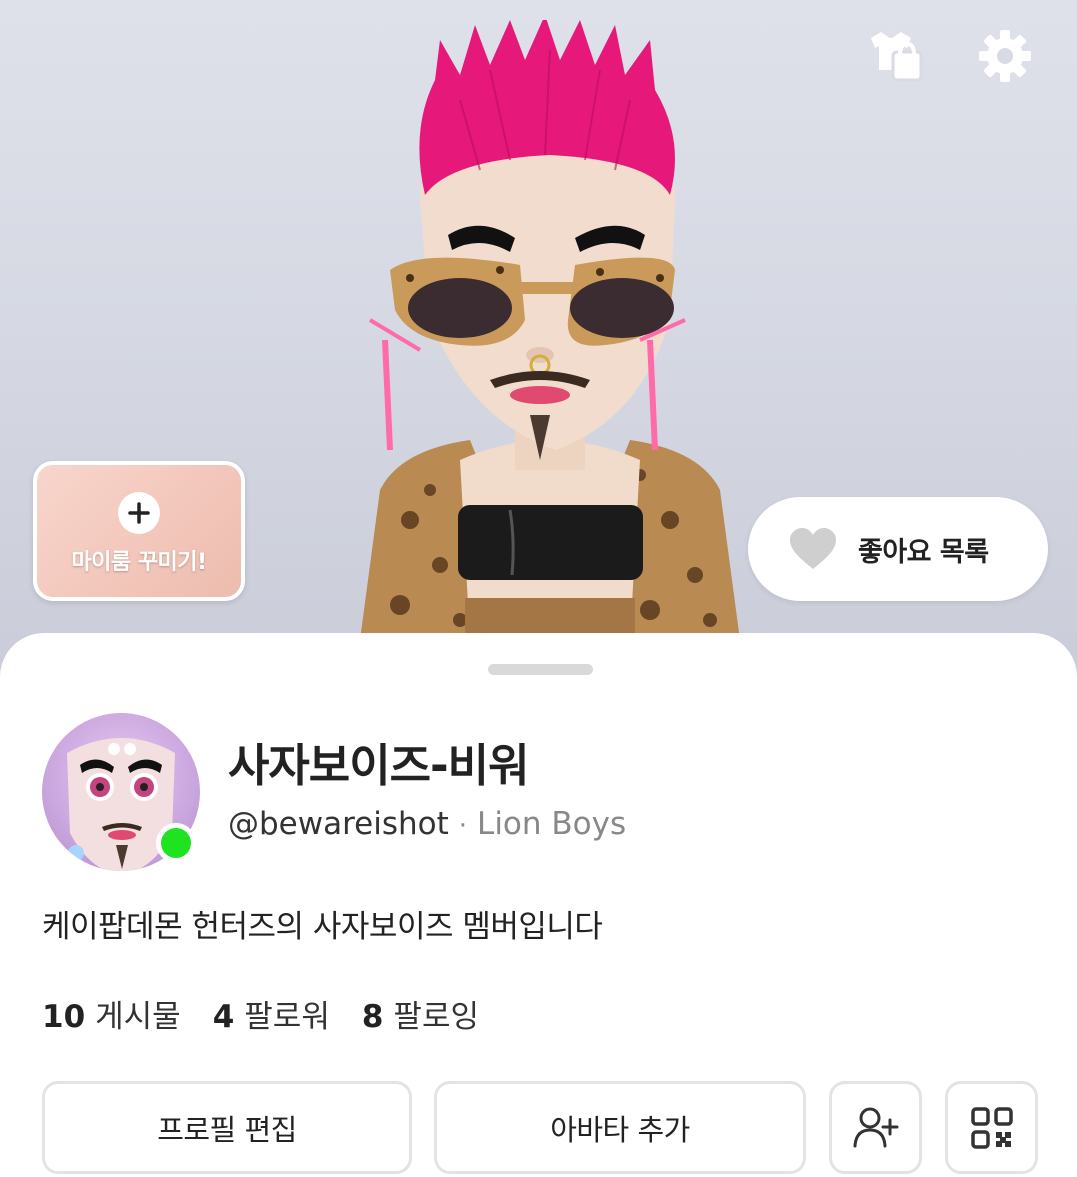  I want to click on stat-followers-count: 4, so click(223, 1017).